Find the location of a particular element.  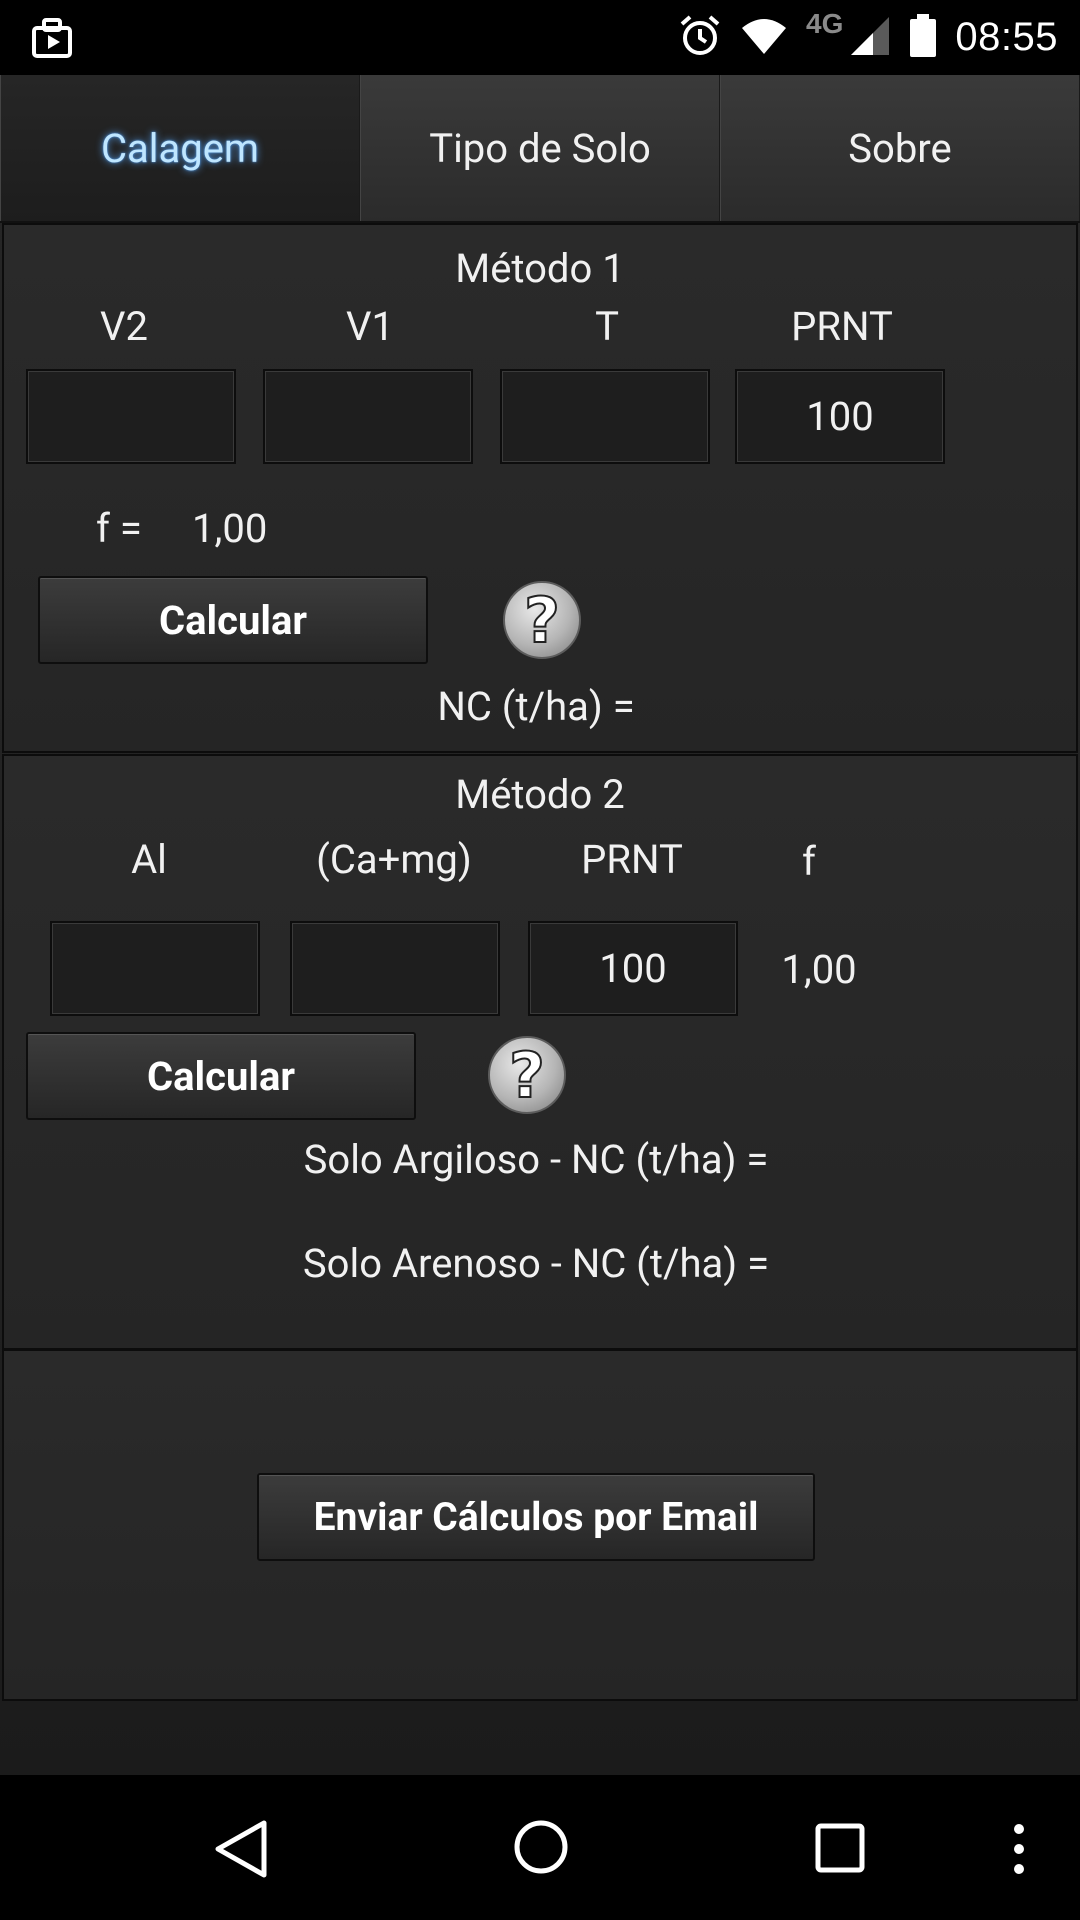

label-al: Al is located at coordinates (149, 859).